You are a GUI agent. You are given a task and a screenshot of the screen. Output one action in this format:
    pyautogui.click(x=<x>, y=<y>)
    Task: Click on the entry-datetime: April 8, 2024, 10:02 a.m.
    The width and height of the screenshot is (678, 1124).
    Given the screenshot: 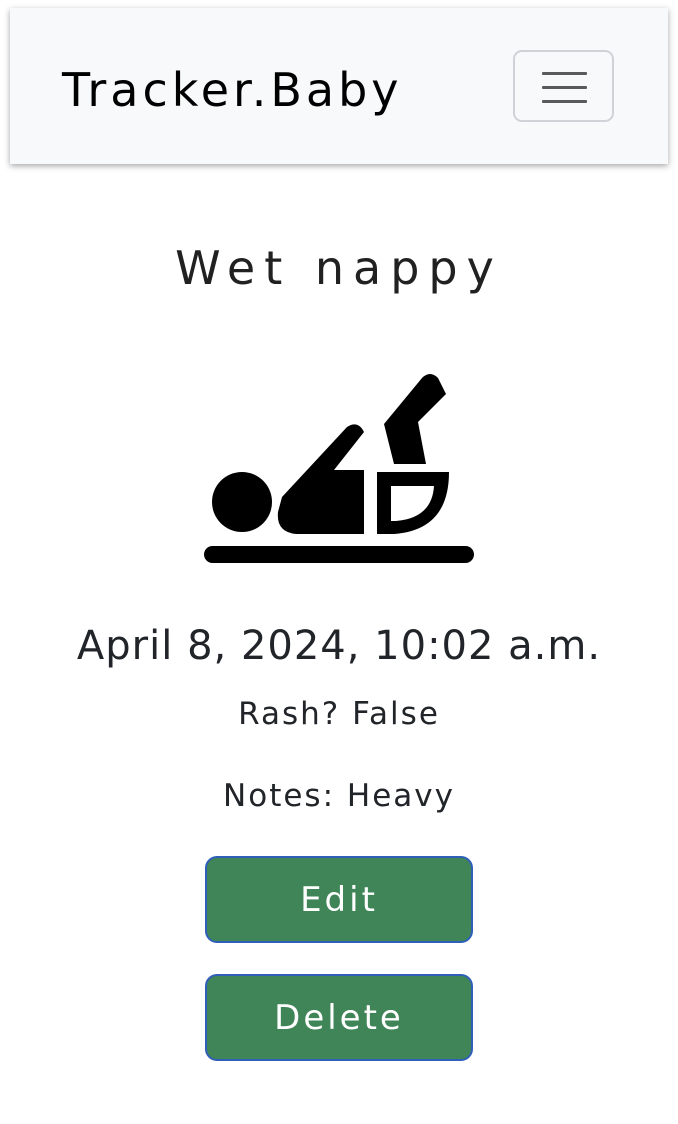 What is the action you would take?
    pyautogui.click(x=339, y=646)
    